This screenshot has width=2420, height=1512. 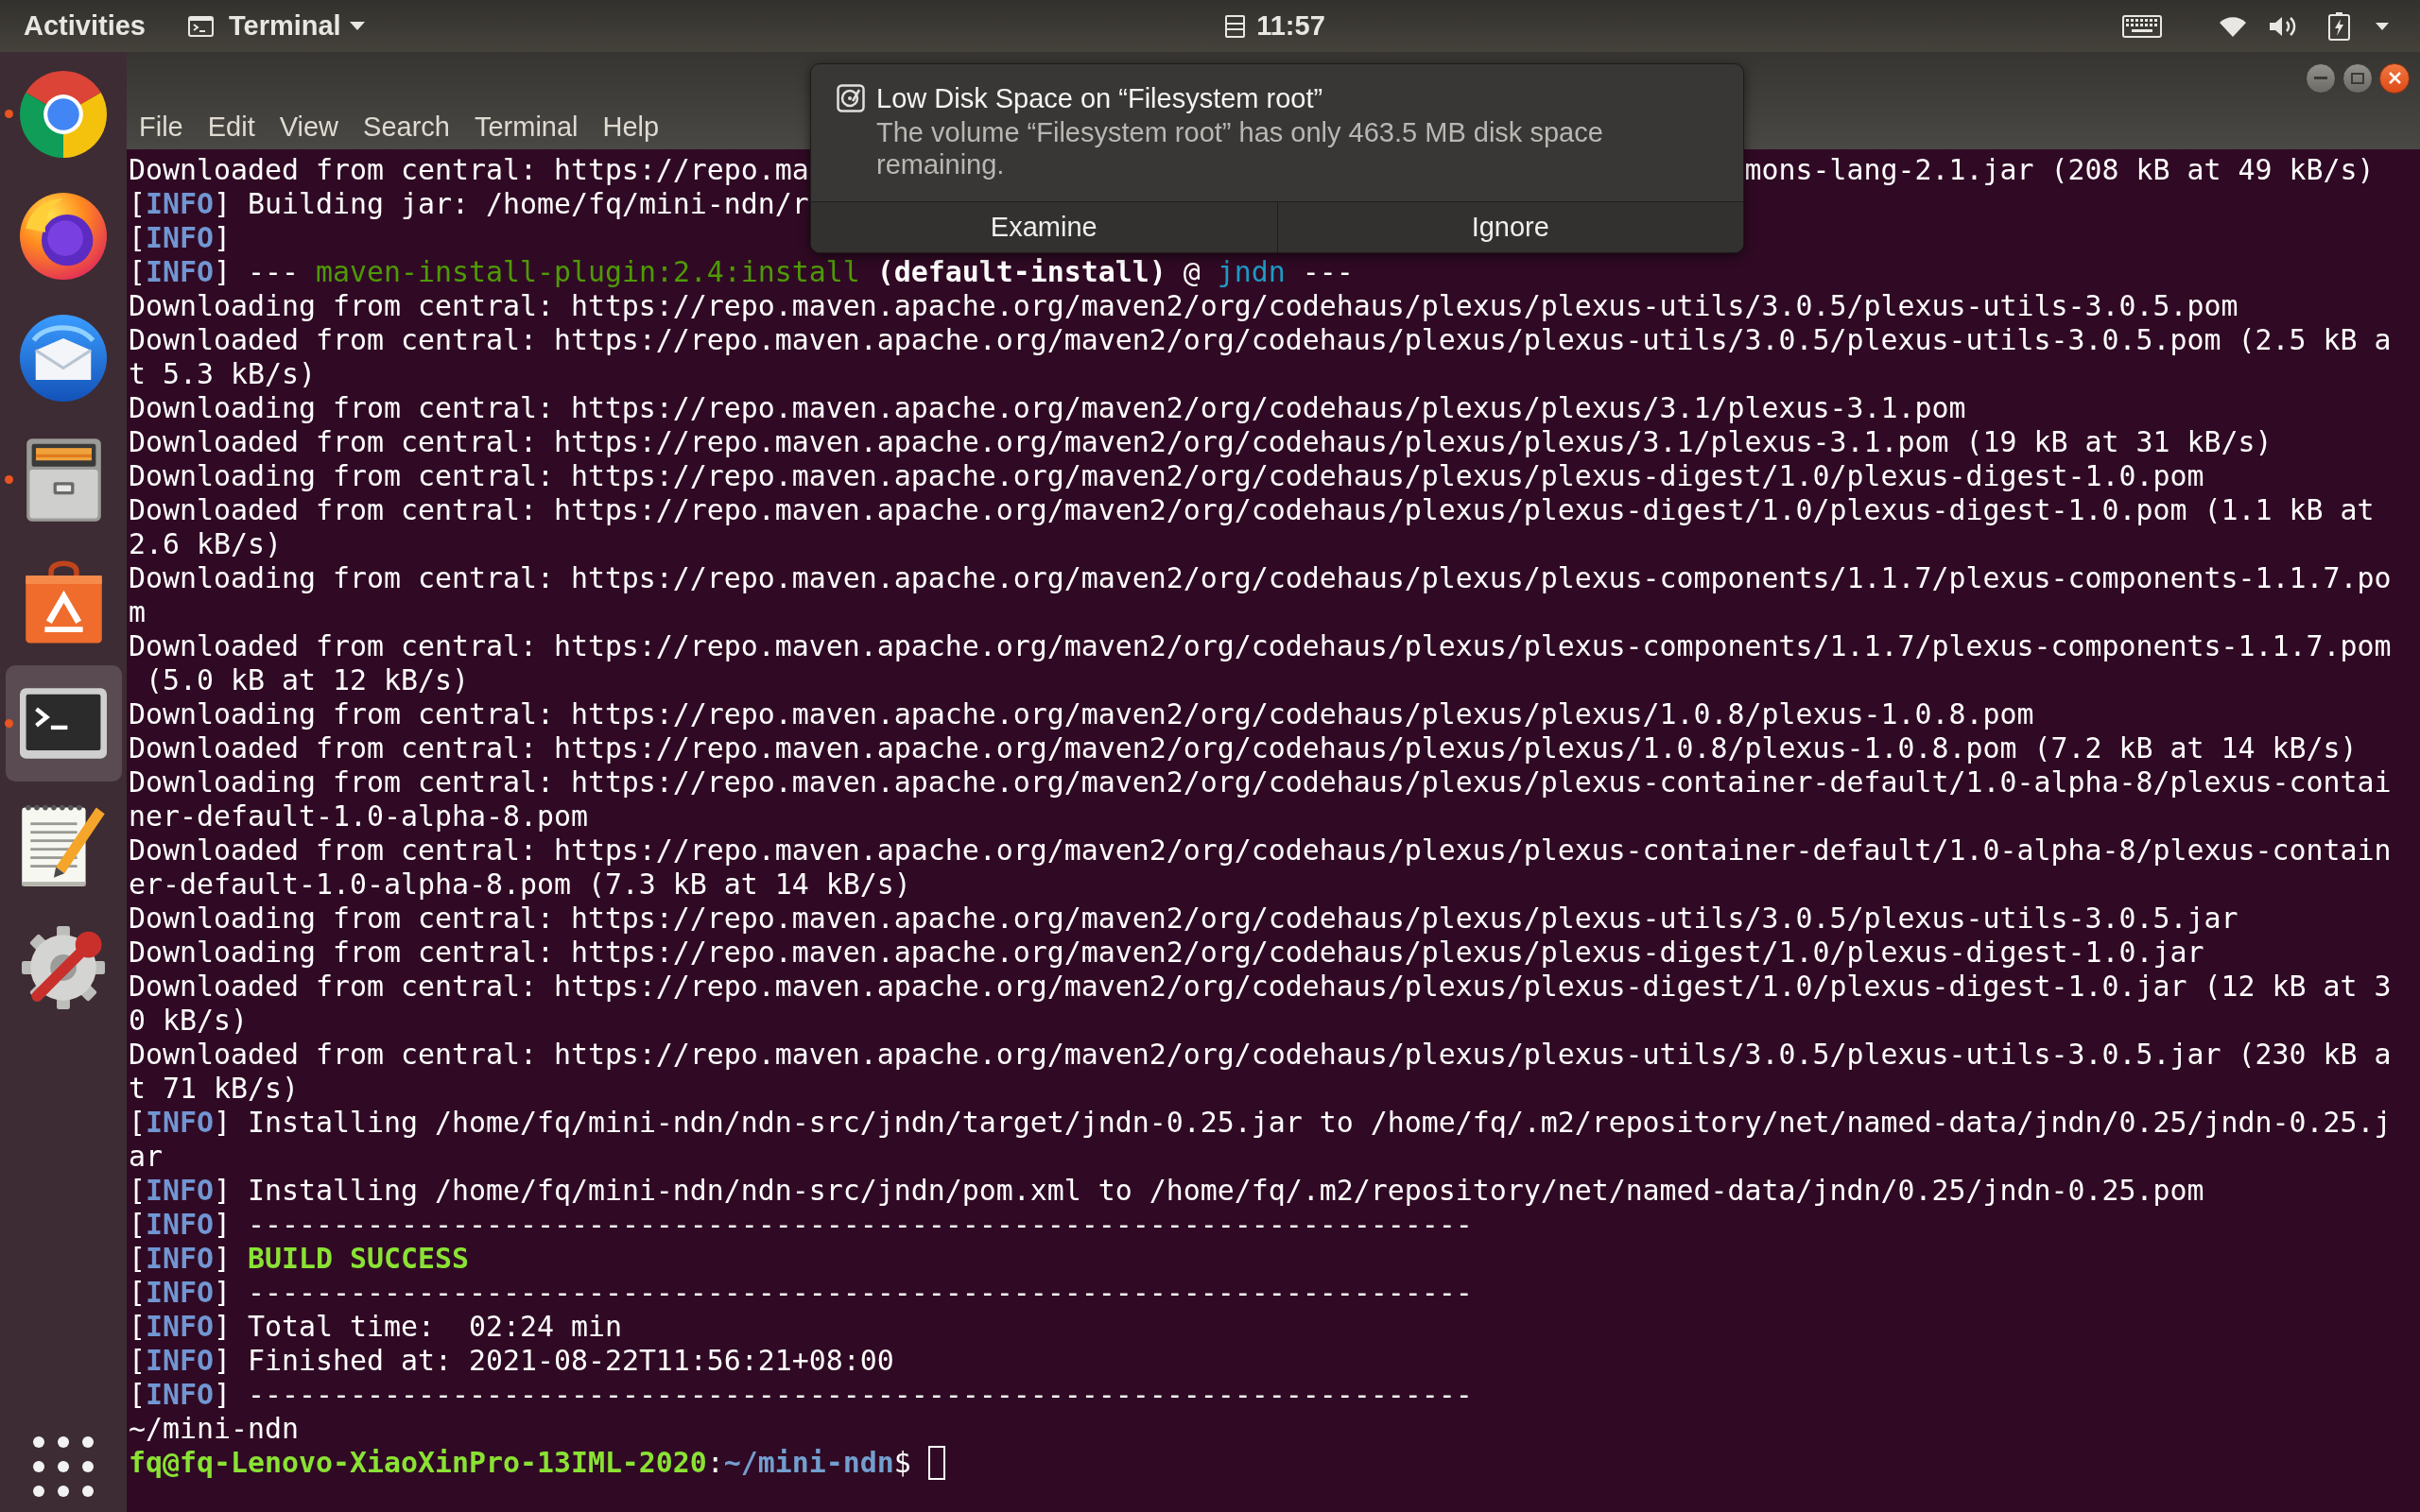 I want to click on flame-globe-icon, so click(x=63, y=236).